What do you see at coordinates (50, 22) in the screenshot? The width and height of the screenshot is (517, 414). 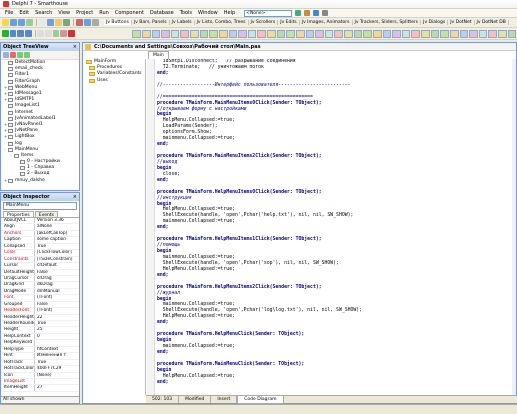 I see `add-to-project-icon` at bounding box center [50, 22].